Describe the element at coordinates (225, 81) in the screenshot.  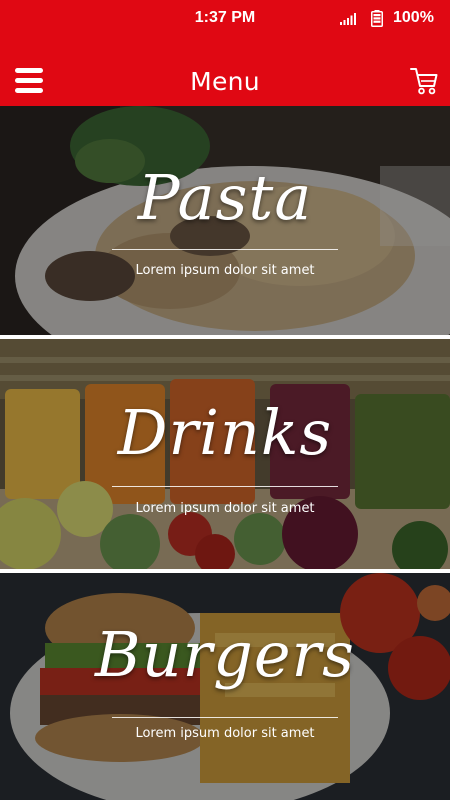
I see `page-title: Menu` at that location.